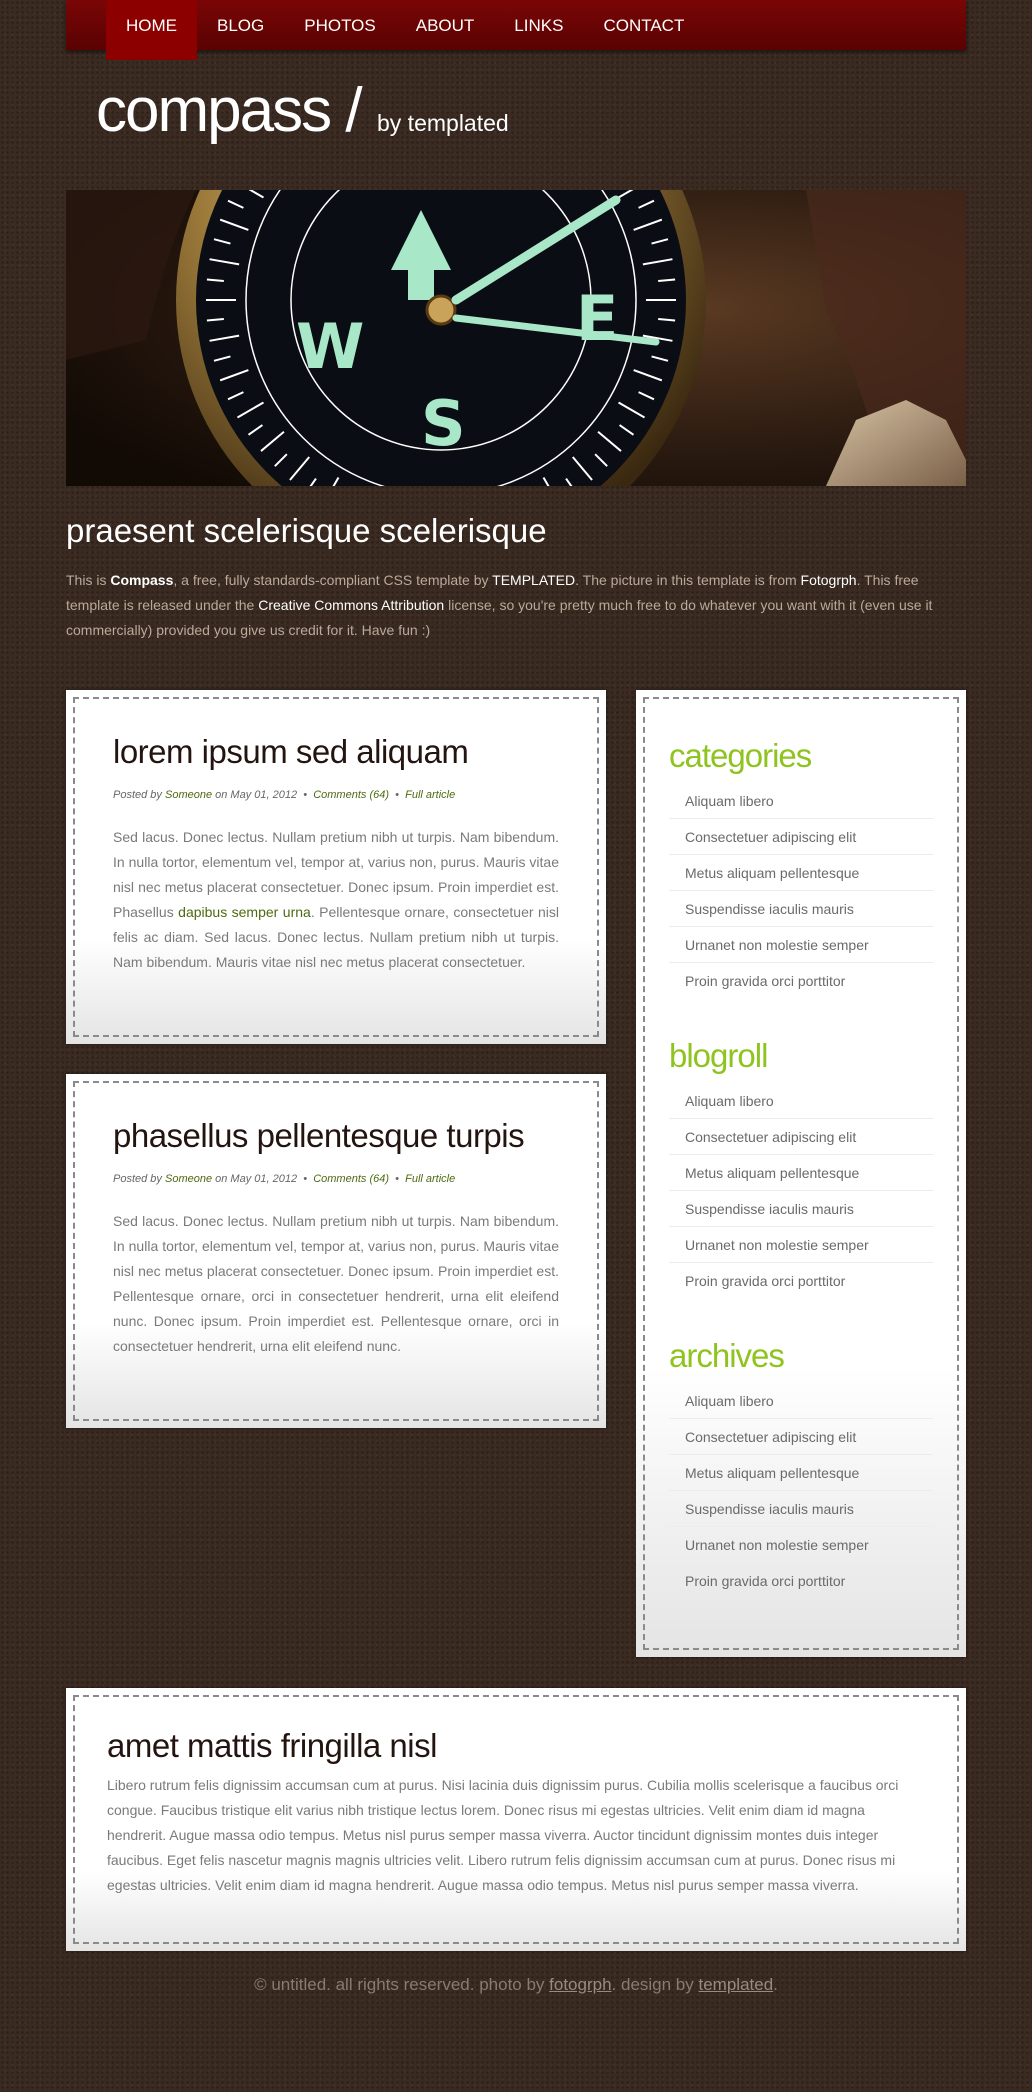 This screenshot has height=2092, width=1032. What do you see at coordinates (533, 580) in the screenshot?
I see `templated-link: TEMPLATED` at bounding box center [533, 580].